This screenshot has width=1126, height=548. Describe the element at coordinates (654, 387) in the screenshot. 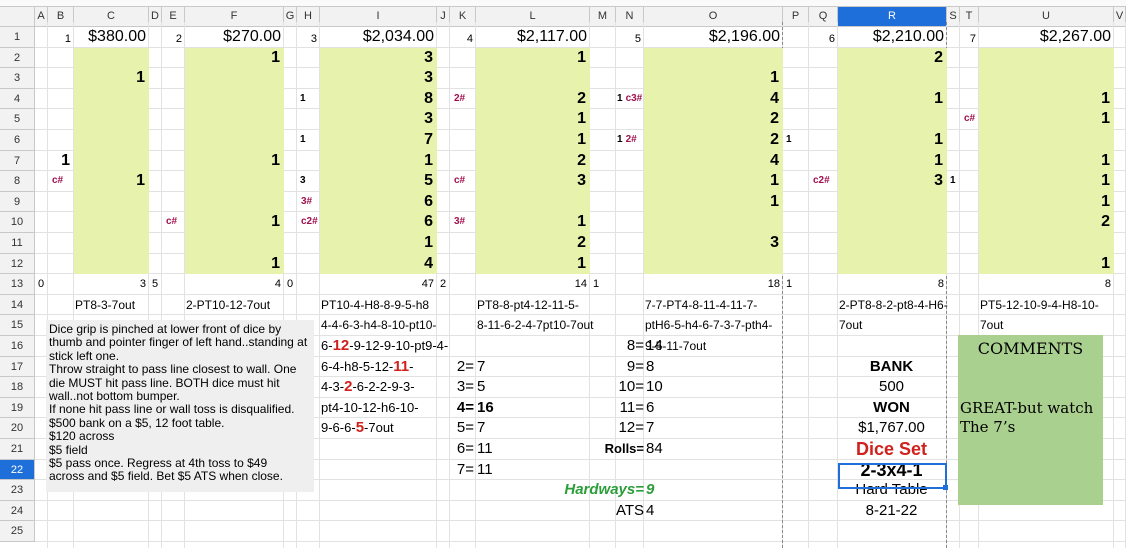

I see `stat-right-value-2: 10` at that location.